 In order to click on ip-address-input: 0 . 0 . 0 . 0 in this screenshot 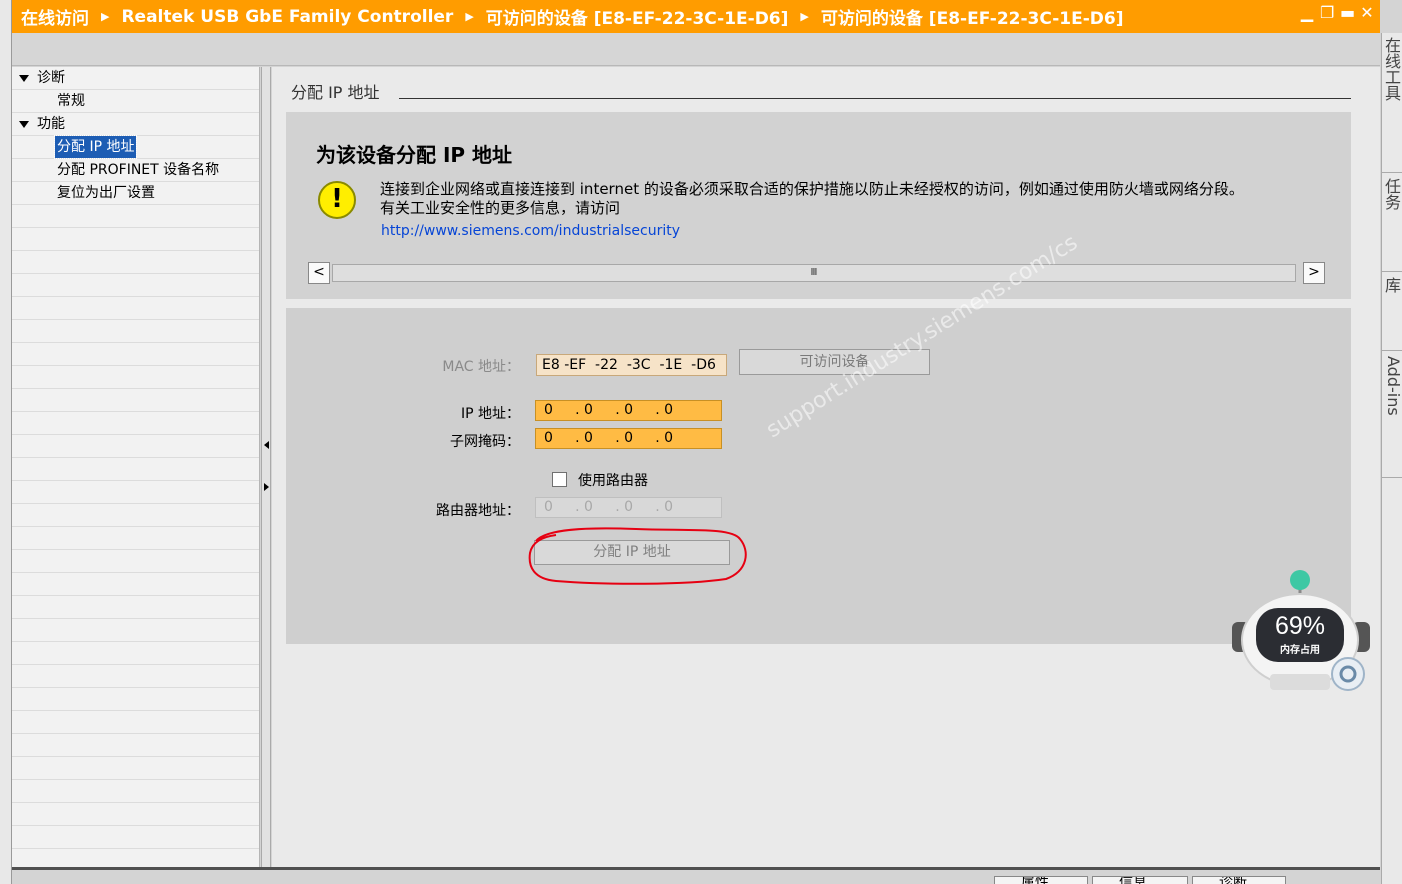, I will do `click(628, 410)`.